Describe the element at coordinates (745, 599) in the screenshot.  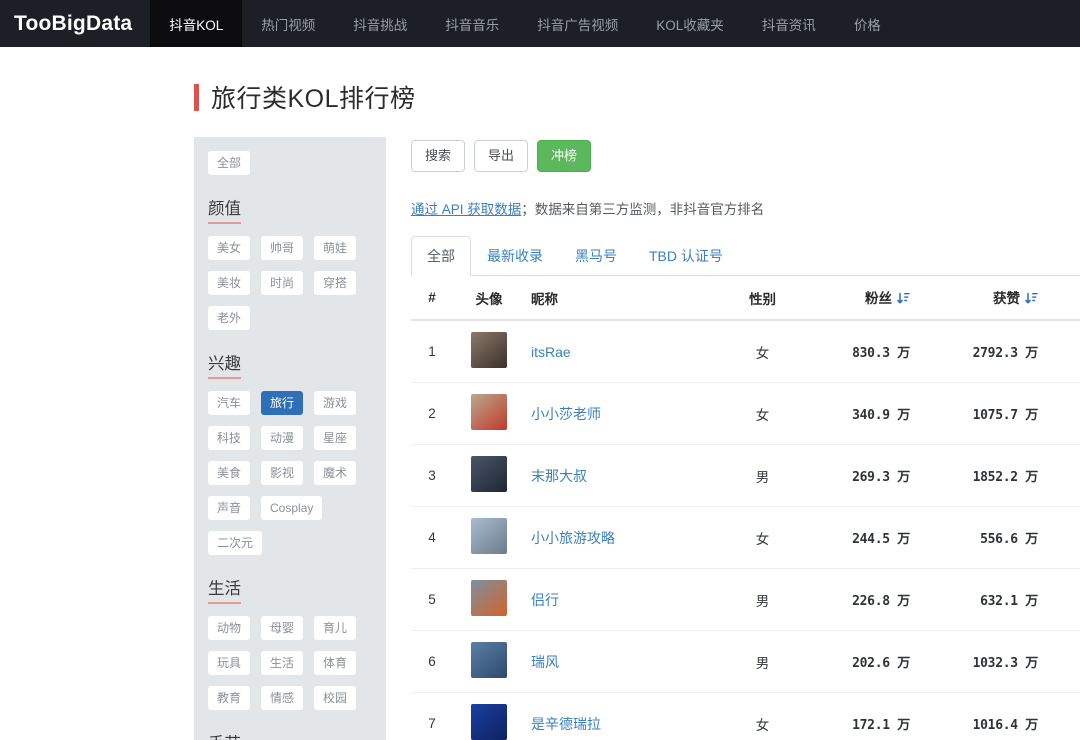
I see `table-row: 5 侣行 男 226.8 万 632.1 万 101` at that location.